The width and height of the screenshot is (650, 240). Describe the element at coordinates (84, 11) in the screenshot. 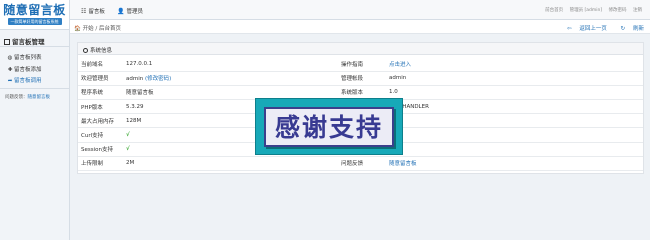

I see `list-icon: ☷` at that location.